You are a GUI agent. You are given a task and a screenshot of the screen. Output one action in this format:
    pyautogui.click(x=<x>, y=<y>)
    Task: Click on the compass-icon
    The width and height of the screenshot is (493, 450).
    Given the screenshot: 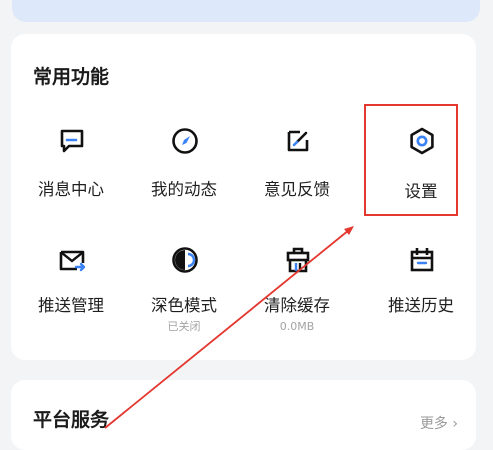 What is the action you would take?
    pyautogui.click(x=185, y=141)
    